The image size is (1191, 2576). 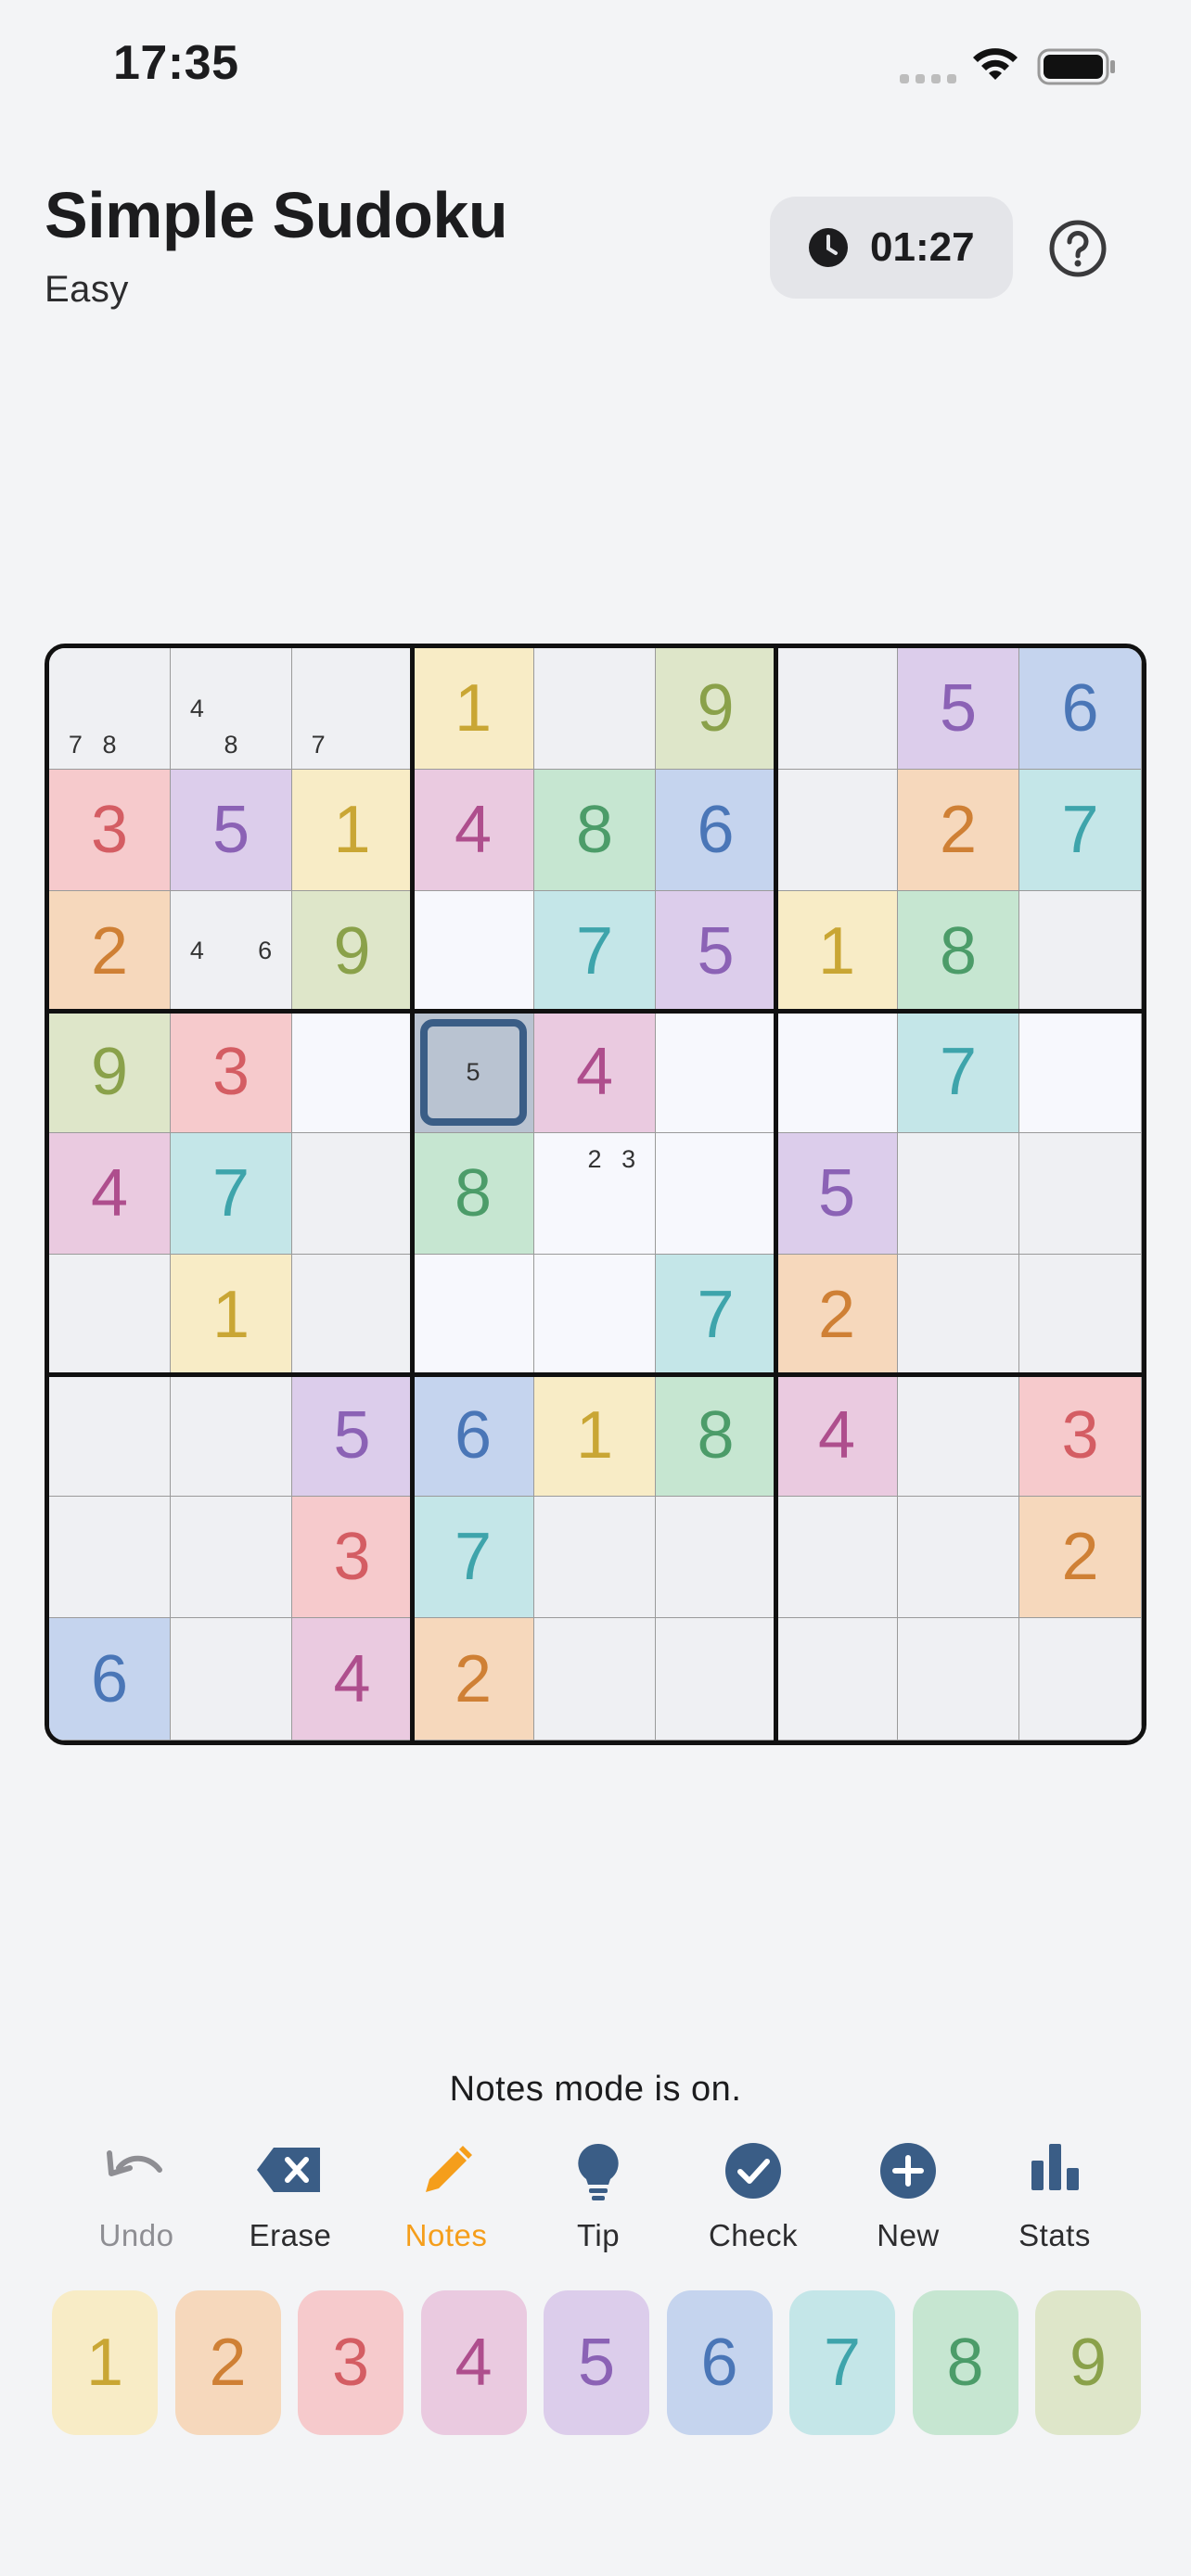 I want to click on check-button: Check, so click(x=753, y=2198).